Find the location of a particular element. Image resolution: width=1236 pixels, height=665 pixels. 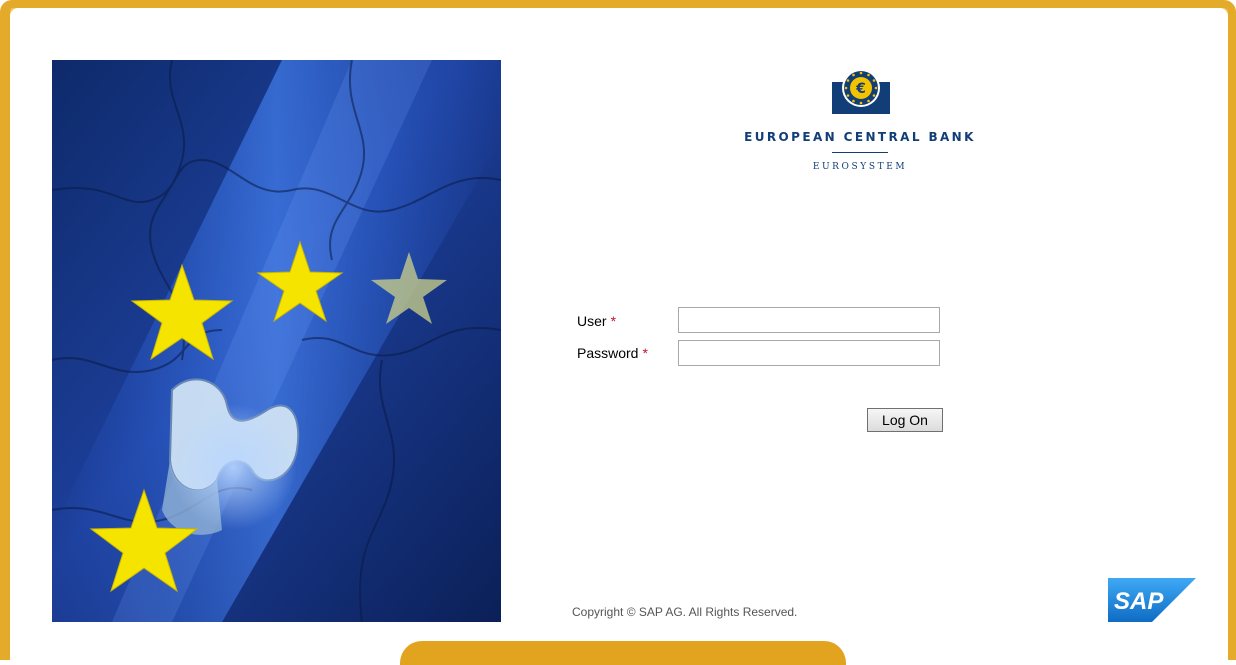

user-label: User * is located at coordinates (596, 321).